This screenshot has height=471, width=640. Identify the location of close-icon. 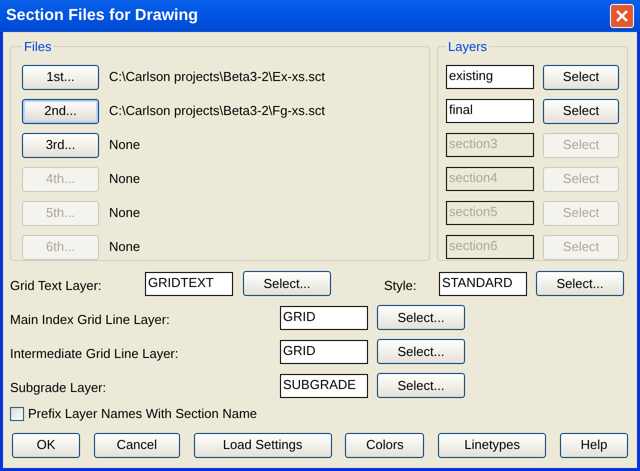
(622, 16).